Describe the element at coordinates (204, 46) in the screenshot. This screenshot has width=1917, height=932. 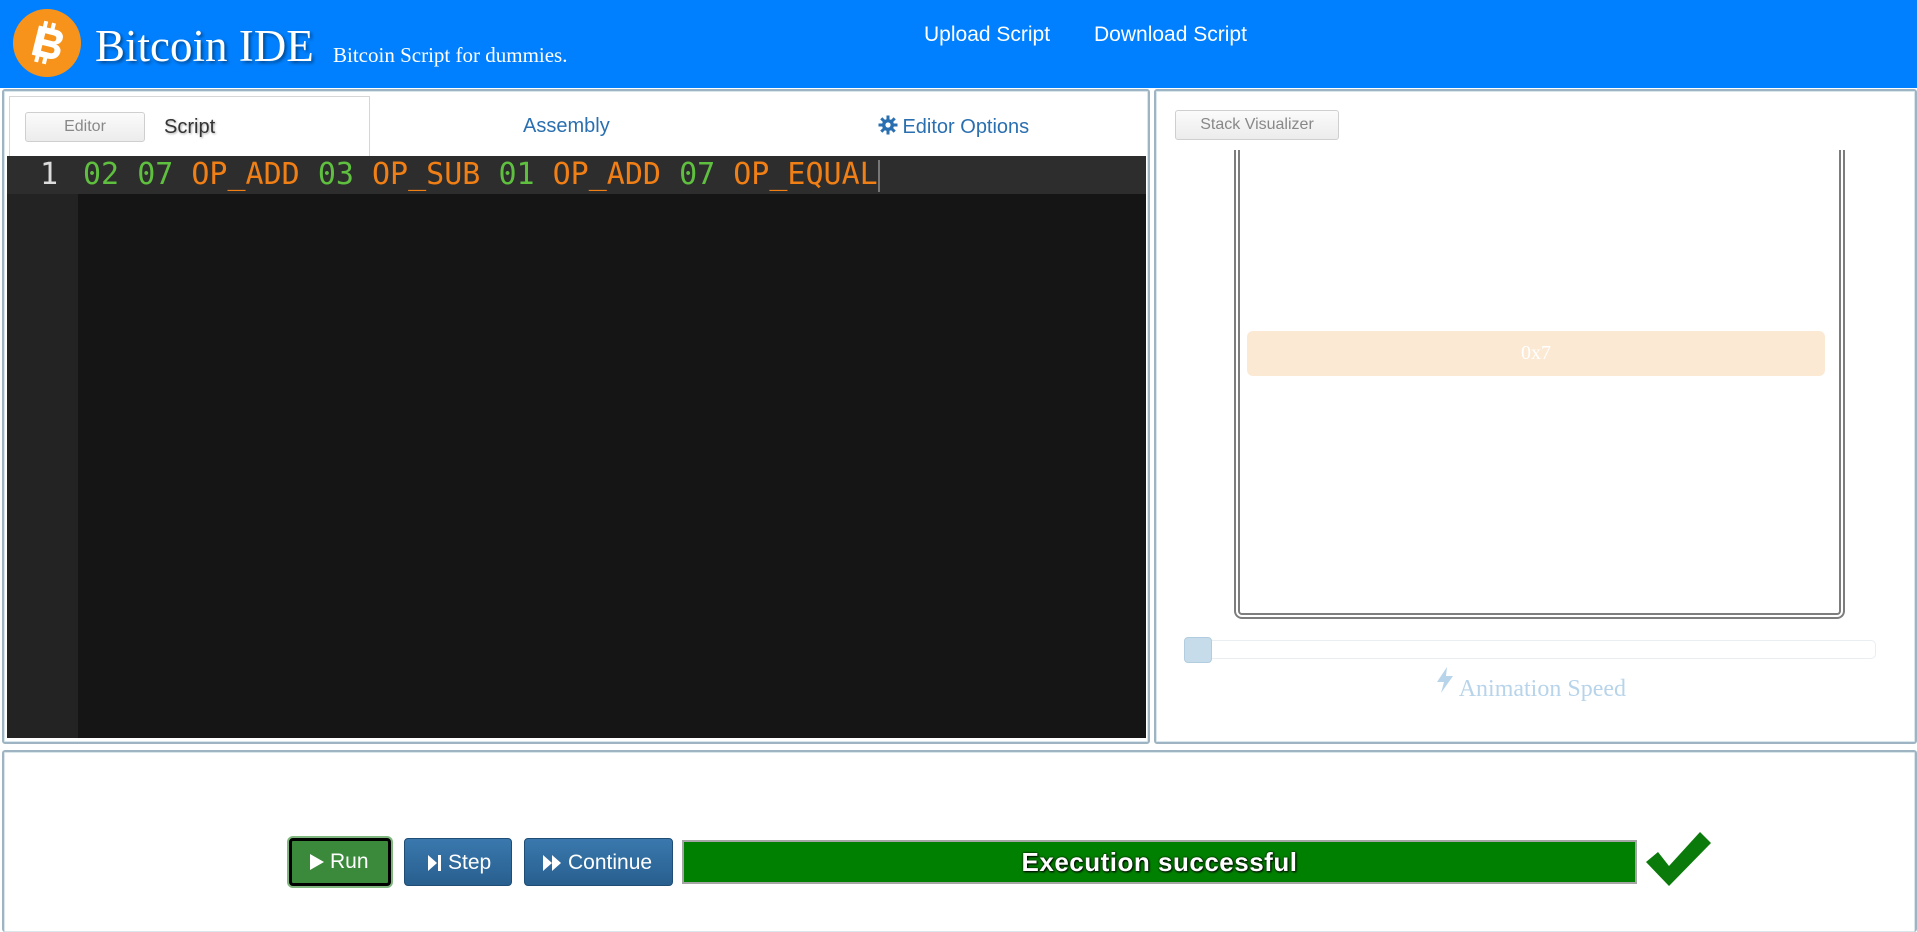
I see `app-title: Bitcoin IDE` at that location.